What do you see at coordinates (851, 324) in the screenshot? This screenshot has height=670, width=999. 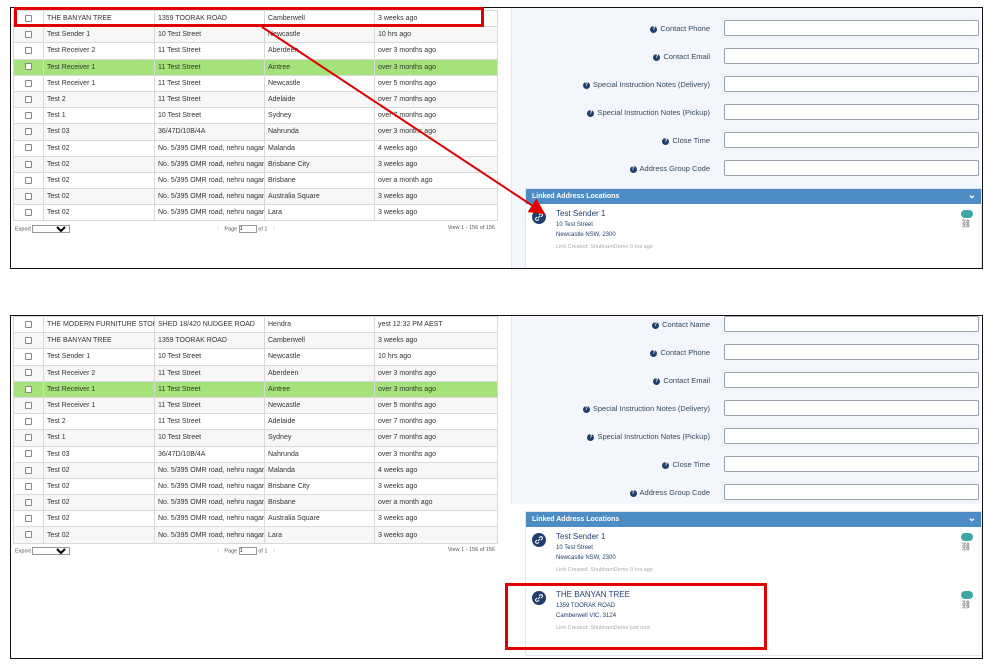 I see `contact-name-input` at bounding box center [851, 324].